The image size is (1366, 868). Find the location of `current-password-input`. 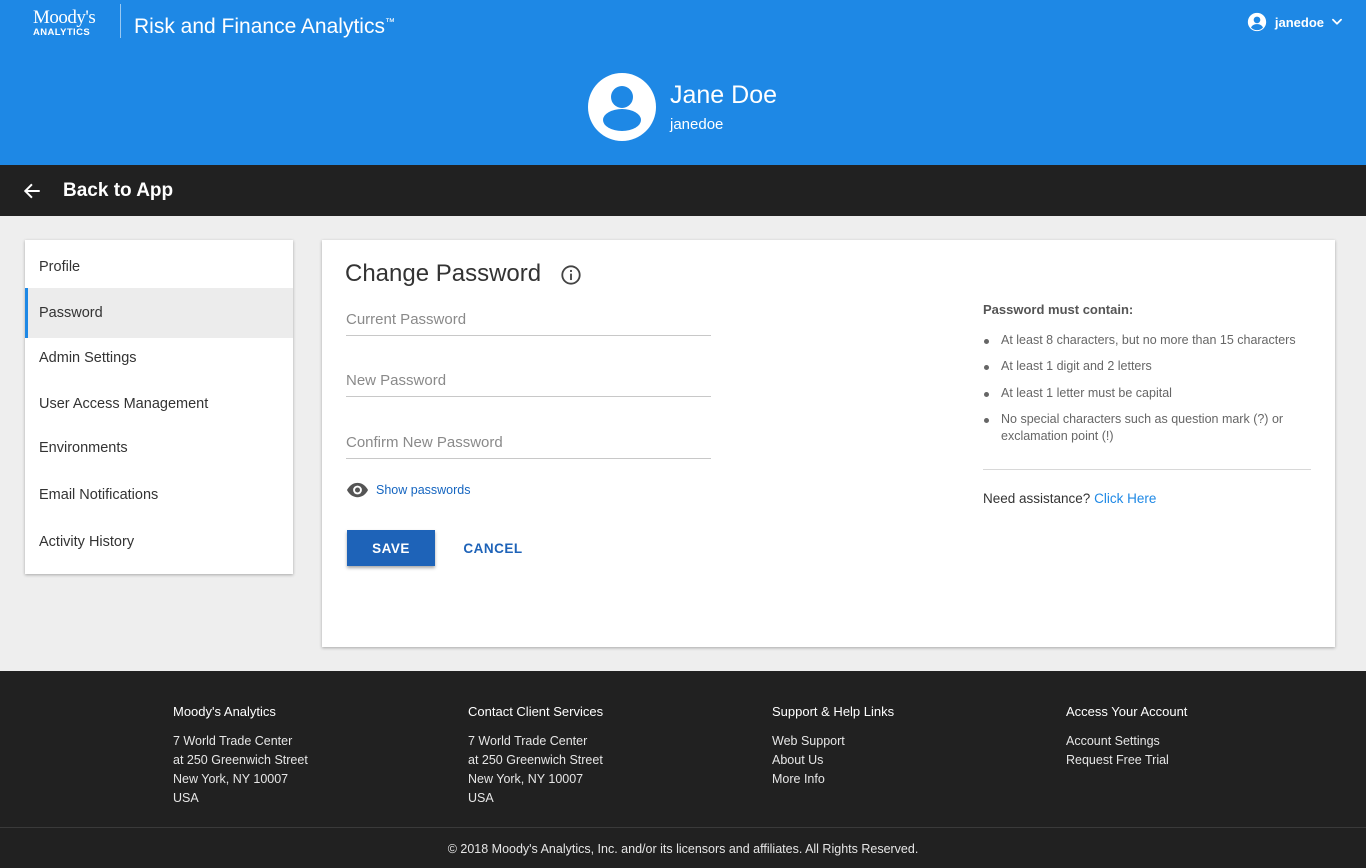

current-password-input is located at coordinates (528, 320).